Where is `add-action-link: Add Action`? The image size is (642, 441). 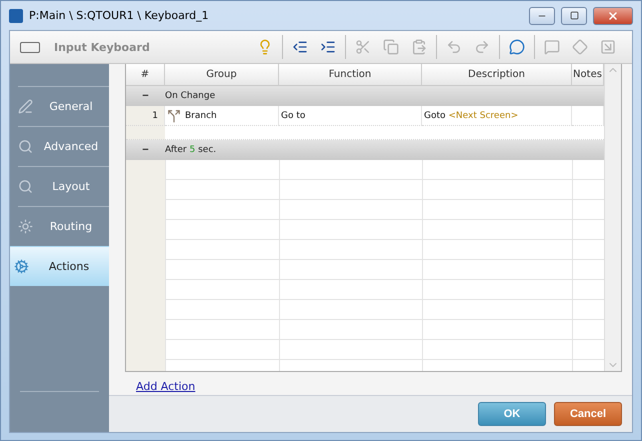 add-action-link: Add Action is located at coordinates (166, 386).